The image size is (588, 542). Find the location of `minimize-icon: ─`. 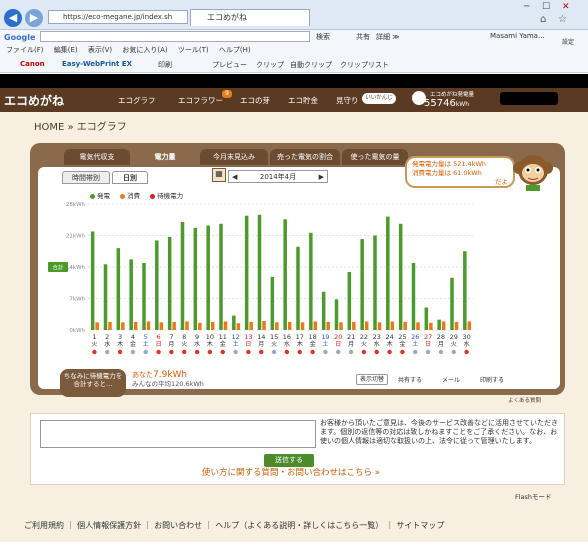

minimize-icon: ─ is located at coordinates (526, 7).